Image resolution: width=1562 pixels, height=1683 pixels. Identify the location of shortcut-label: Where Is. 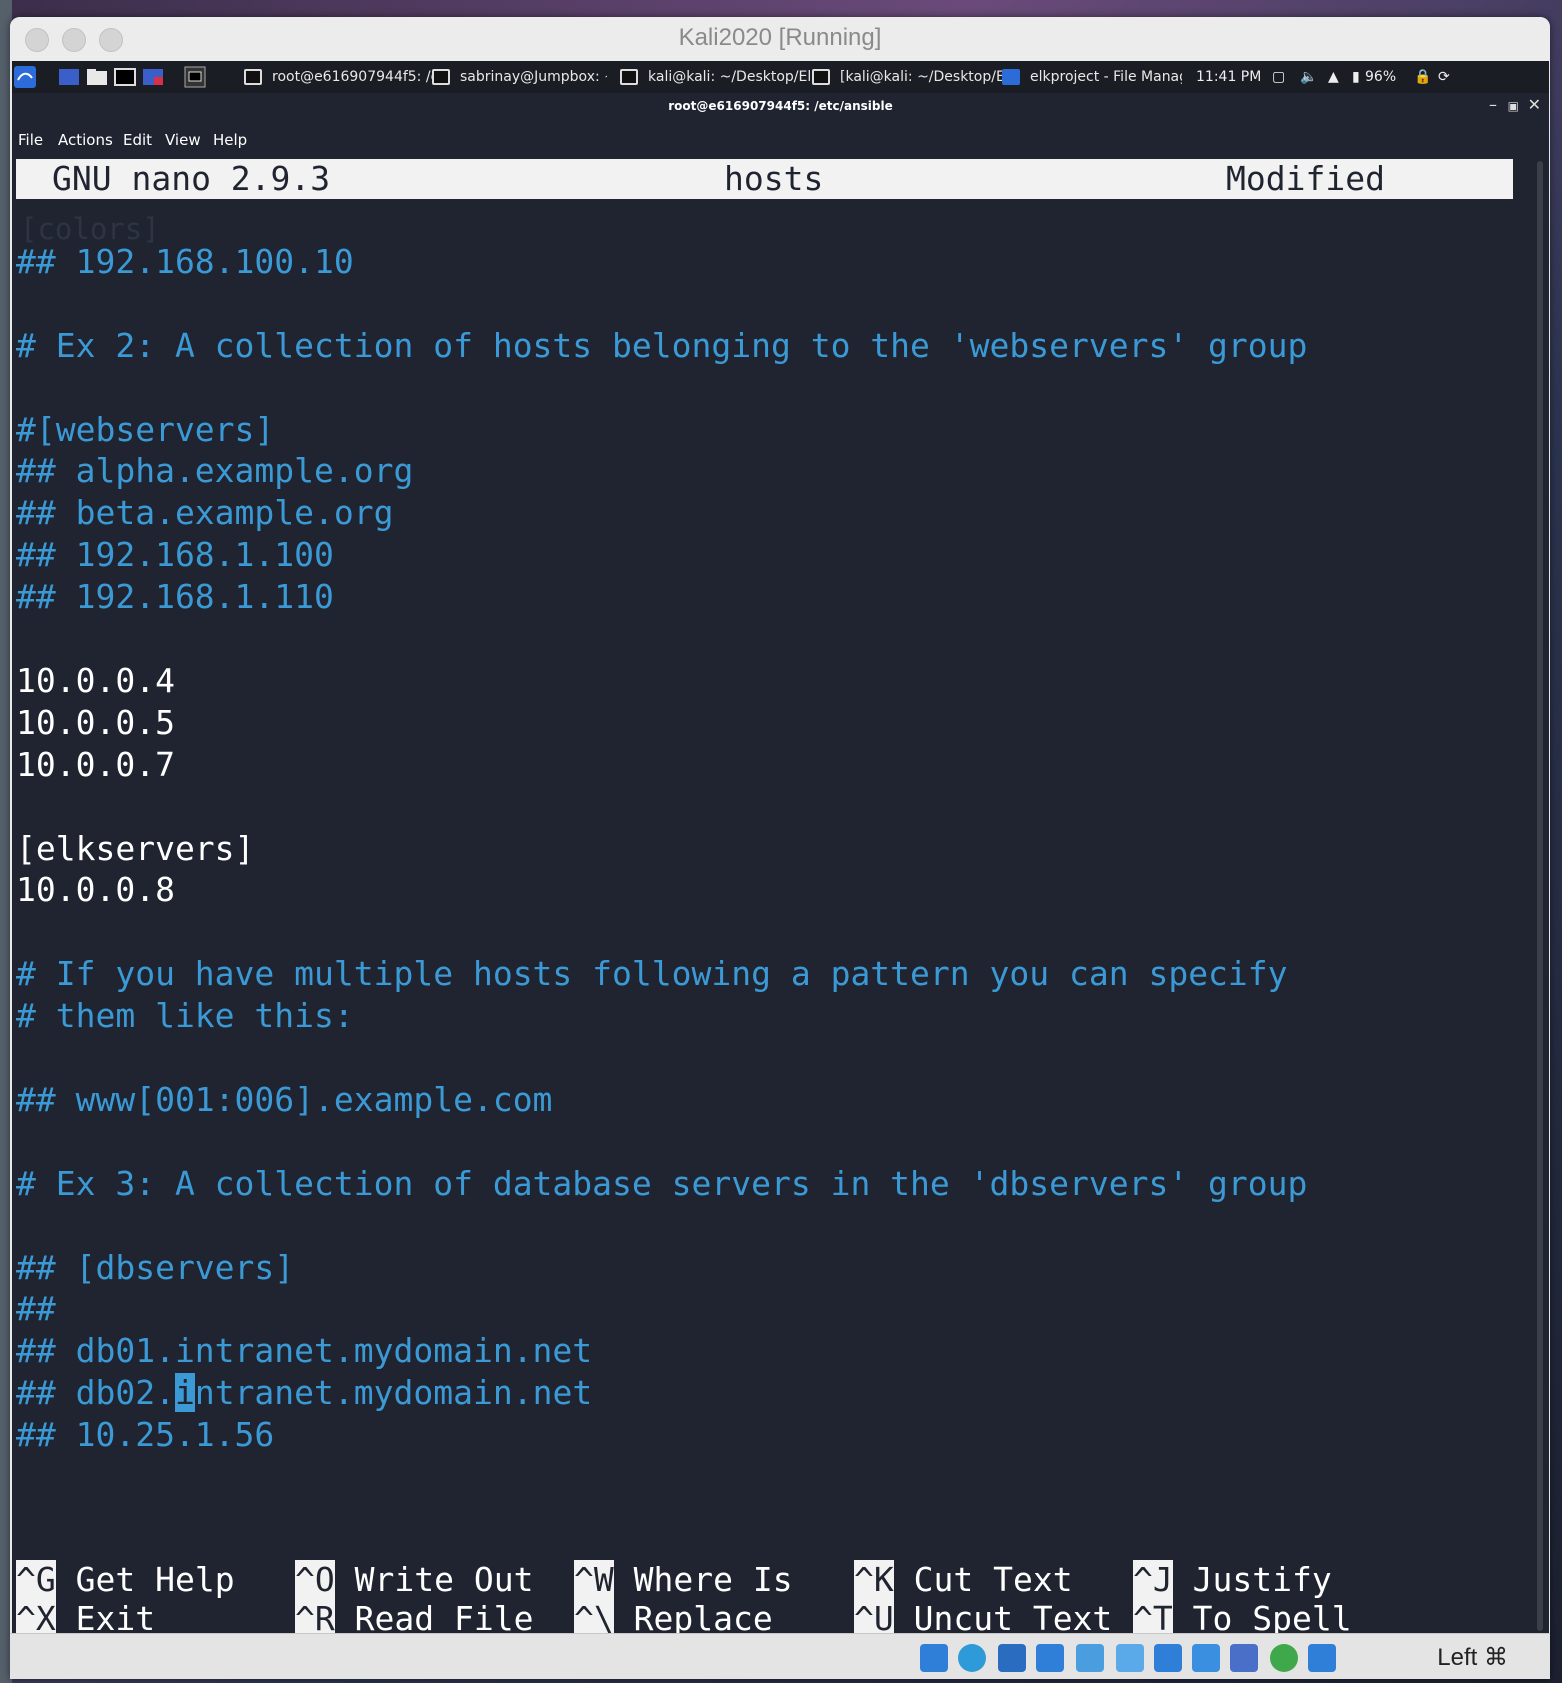
(713, 1579).